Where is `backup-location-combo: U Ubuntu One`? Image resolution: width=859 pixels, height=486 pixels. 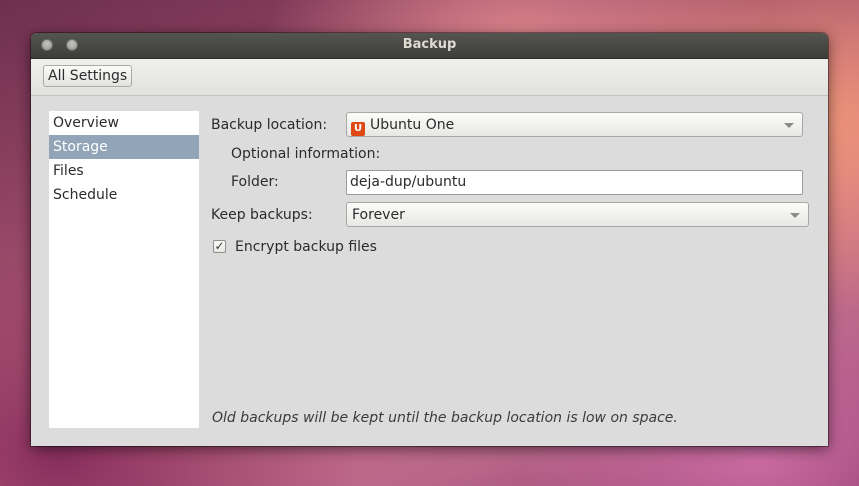
backup-location-combo: U Ubuntu One is located at coordinates (574, 124).